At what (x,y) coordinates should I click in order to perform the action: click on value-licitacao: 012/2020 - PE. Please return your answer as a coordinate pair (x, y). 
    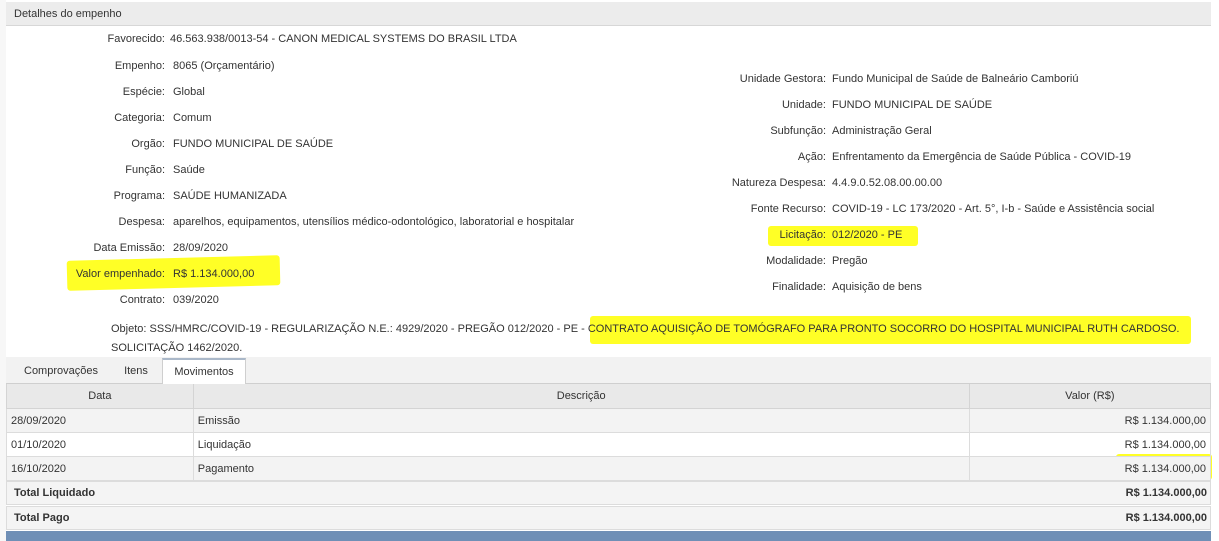
    Looking at the image, I should click on (867, 235).